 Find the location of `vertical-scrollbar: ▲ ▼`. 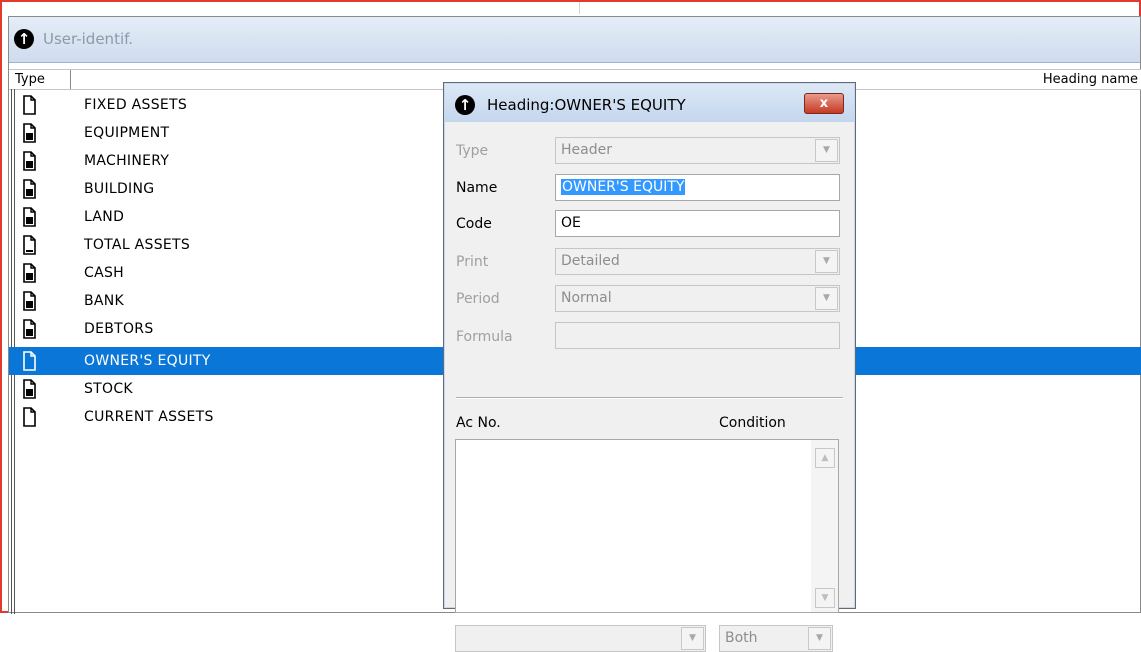

vertical-scrollbar: ▲ ▼ is located at coordinates (824, 526).